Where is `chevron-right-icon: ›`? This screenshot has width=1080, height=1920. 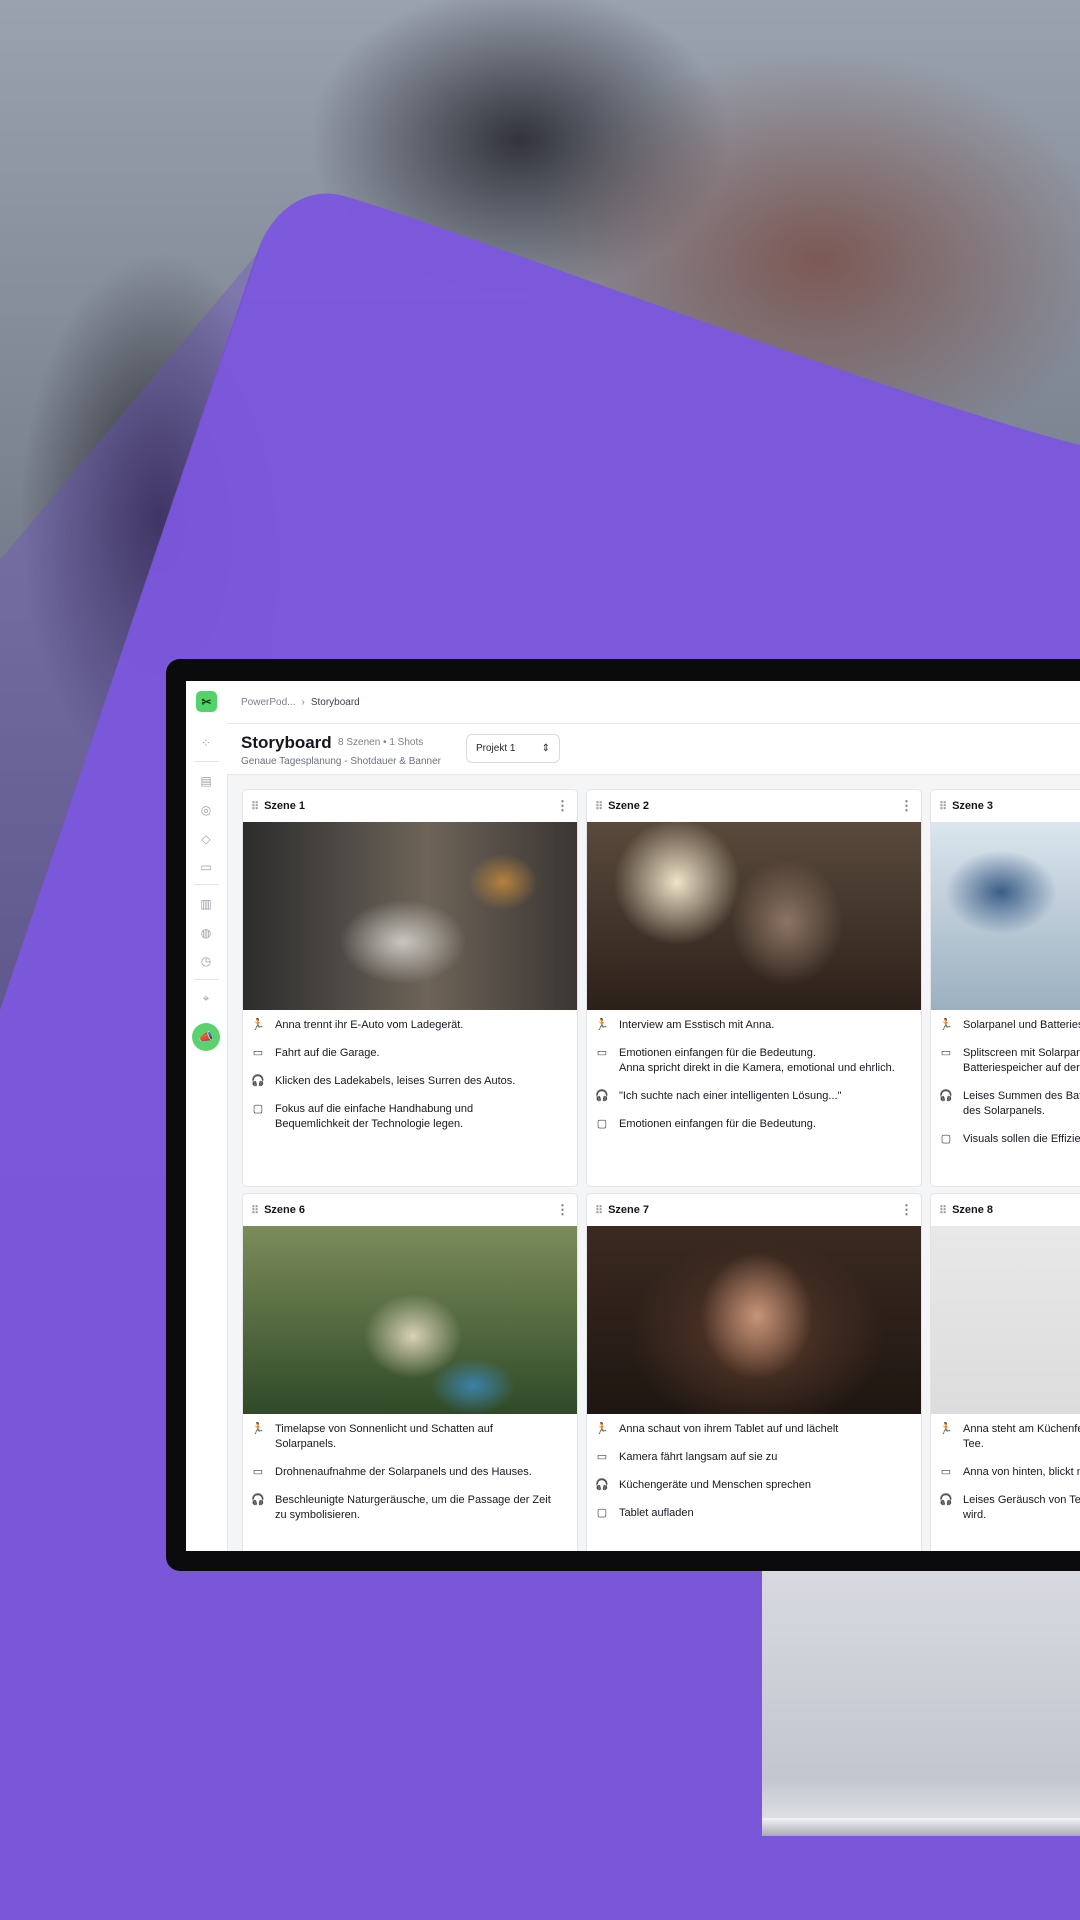
chevron-right-icon: › is located at coordinates (303, 702).